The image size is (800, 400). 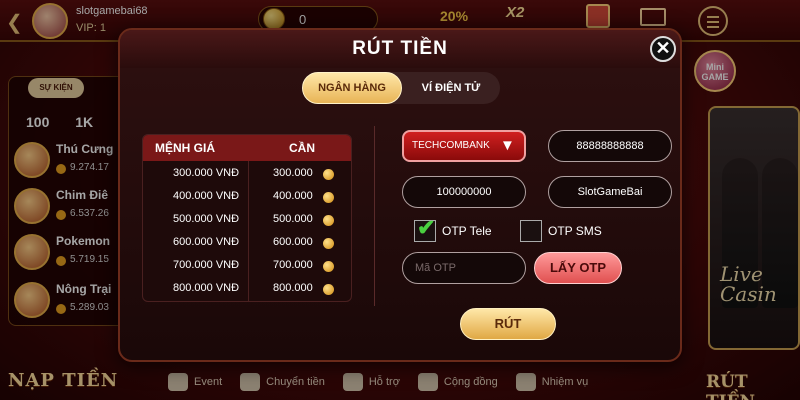 What do you see at coordinates (206, 173) in the screenshot?
I see `row-value: 300.000 VNĐ` at bounding box center [206, 173].